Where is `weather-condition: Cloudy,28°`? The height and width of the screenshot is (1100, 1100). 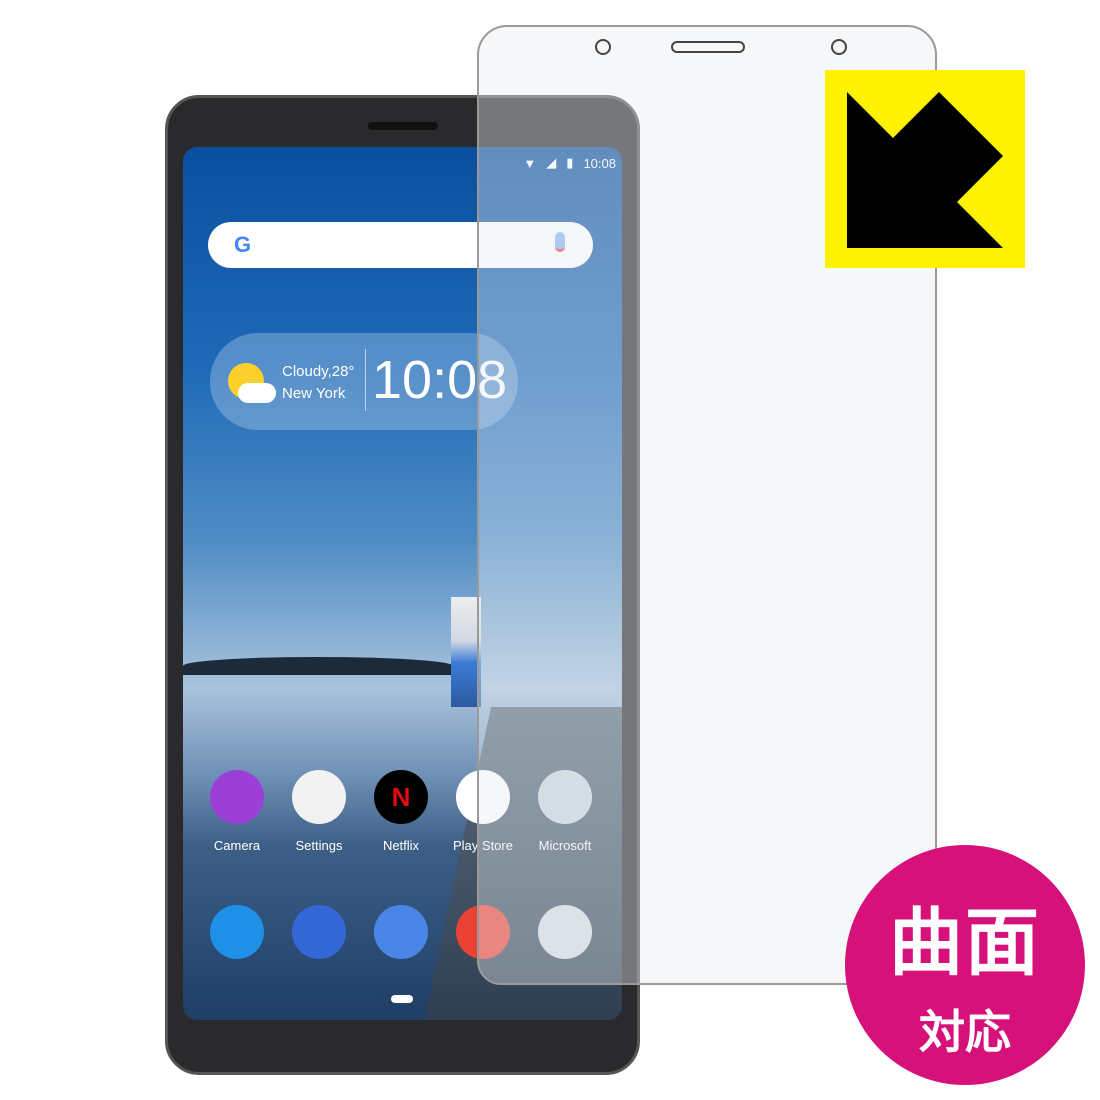 weather-condition: Cloudy,28° is located at coordinates (318, 371).